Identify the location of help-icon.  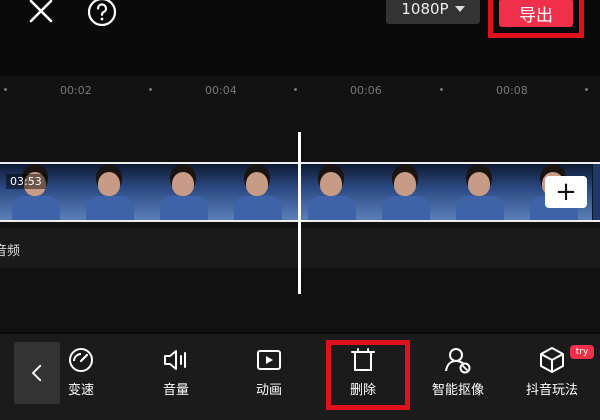
(102, 13).